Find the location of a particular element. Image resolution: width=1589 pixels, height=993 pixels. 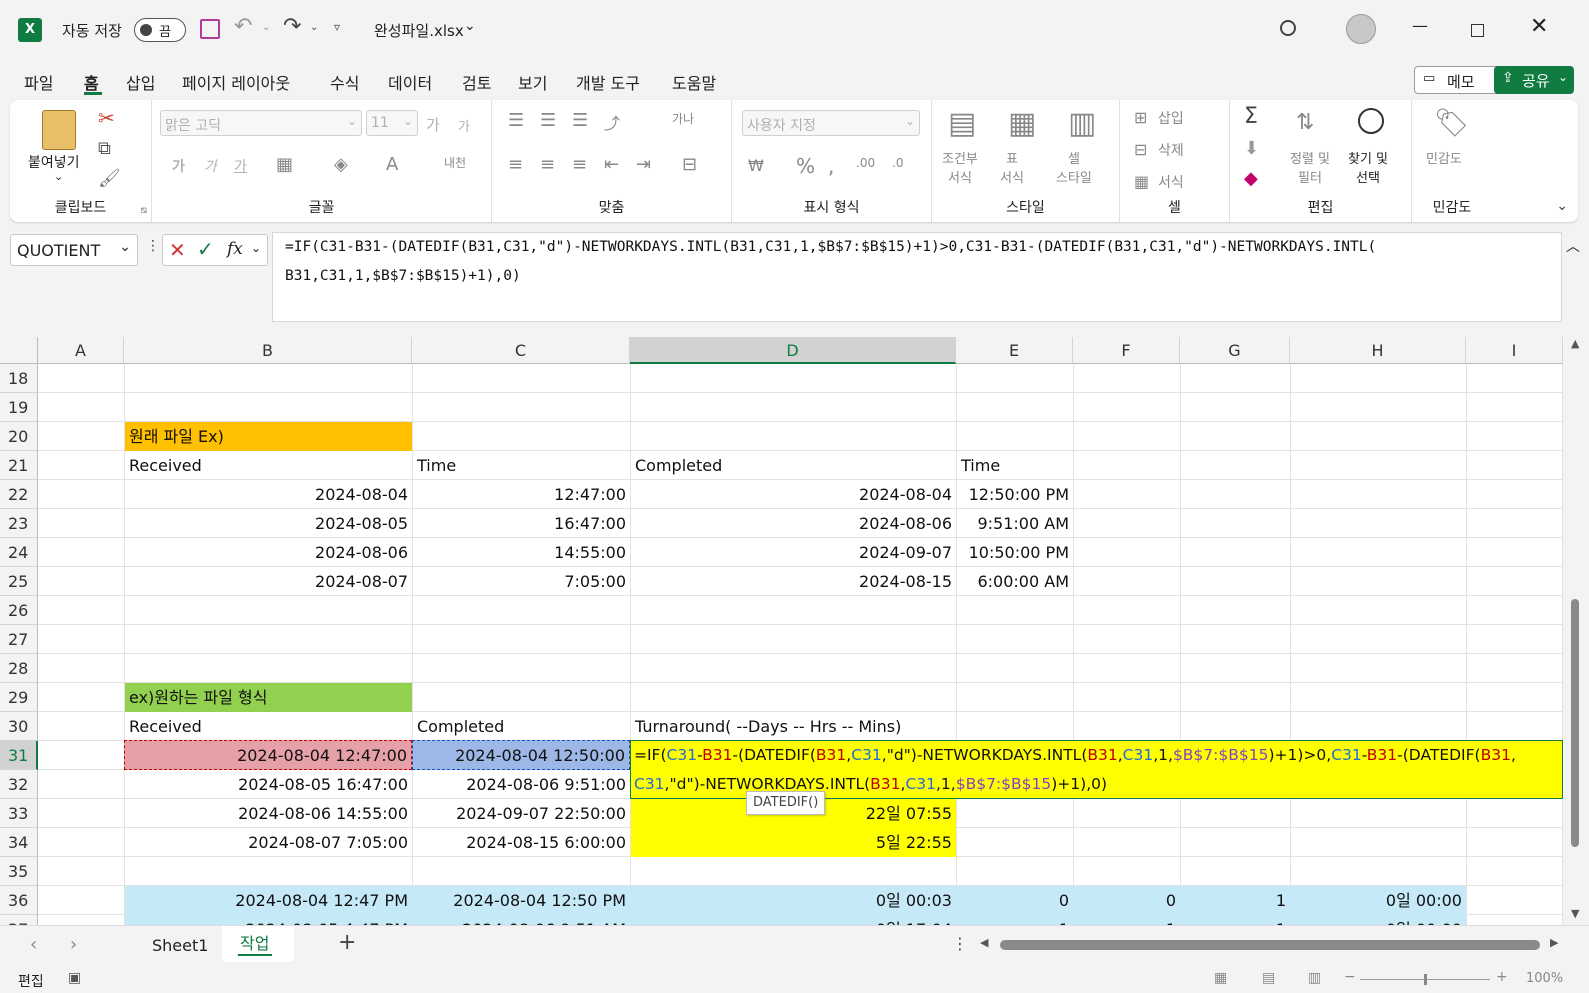

decrease-decimal-icon: .0 is located at coordinates (897, 163).